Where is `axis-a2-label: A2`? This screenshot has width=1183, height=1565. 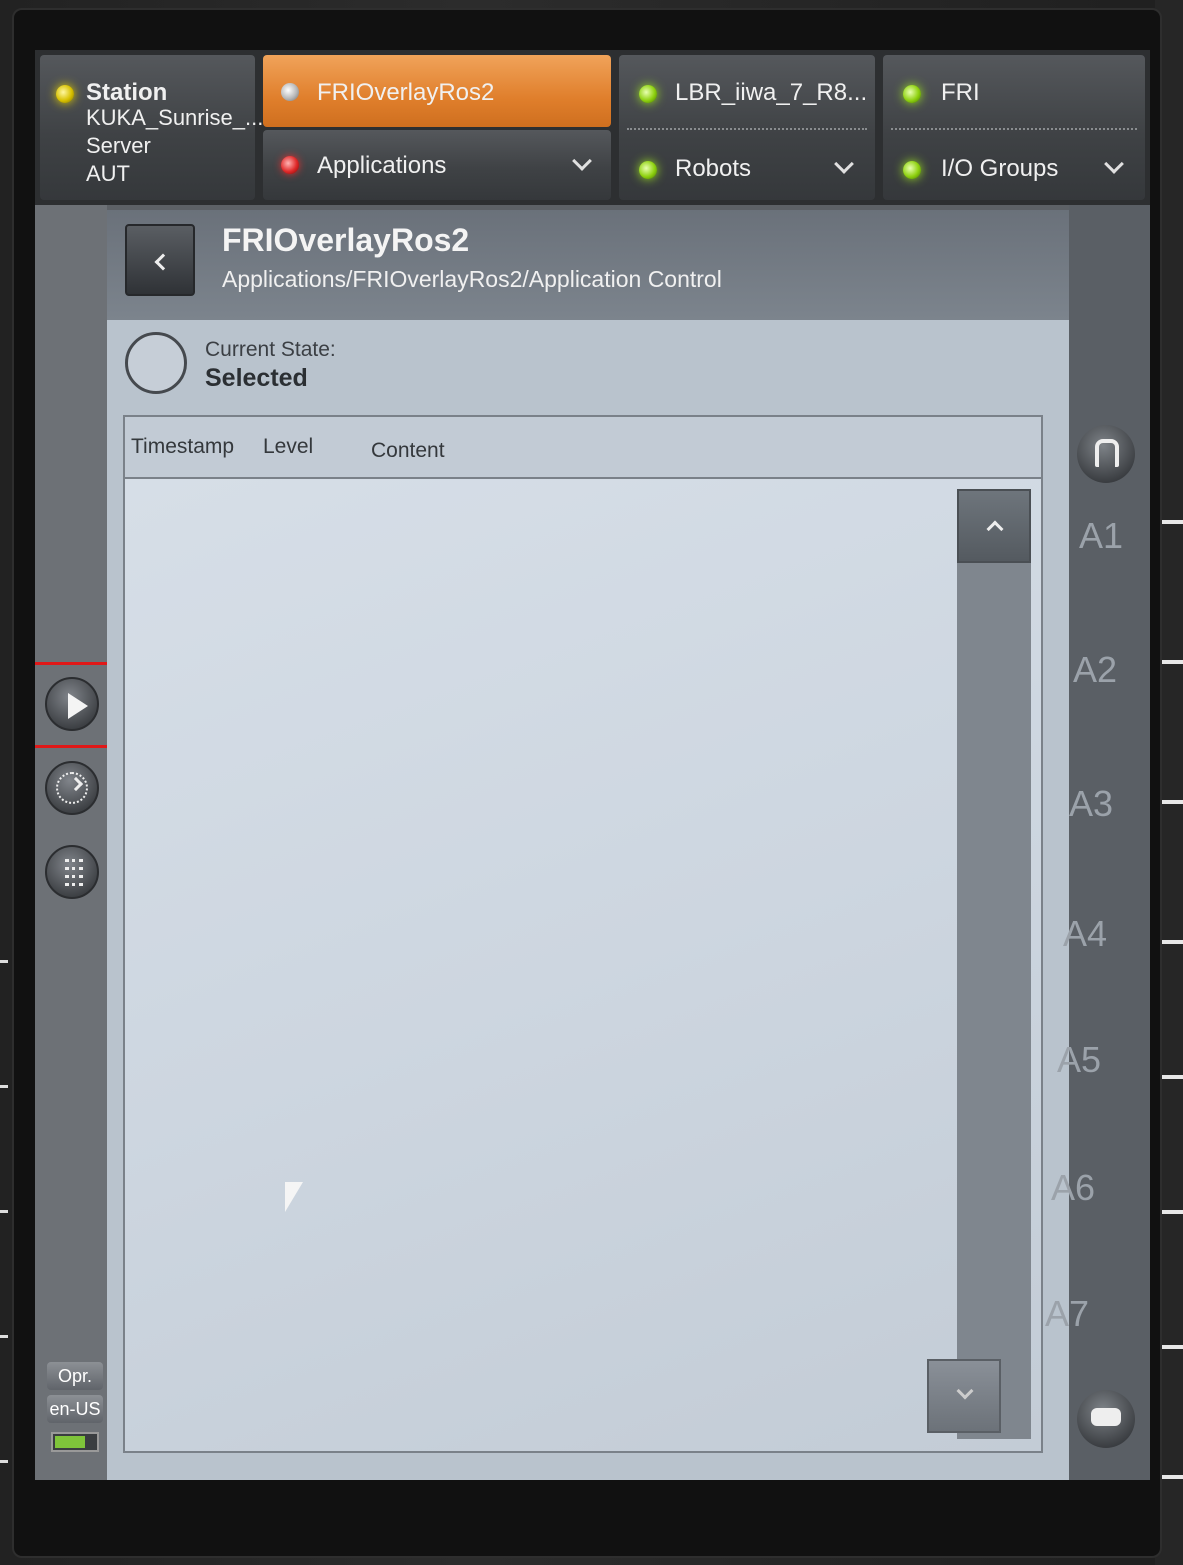 axis-a2-label: A2 is located at coordinates (1095, 670).